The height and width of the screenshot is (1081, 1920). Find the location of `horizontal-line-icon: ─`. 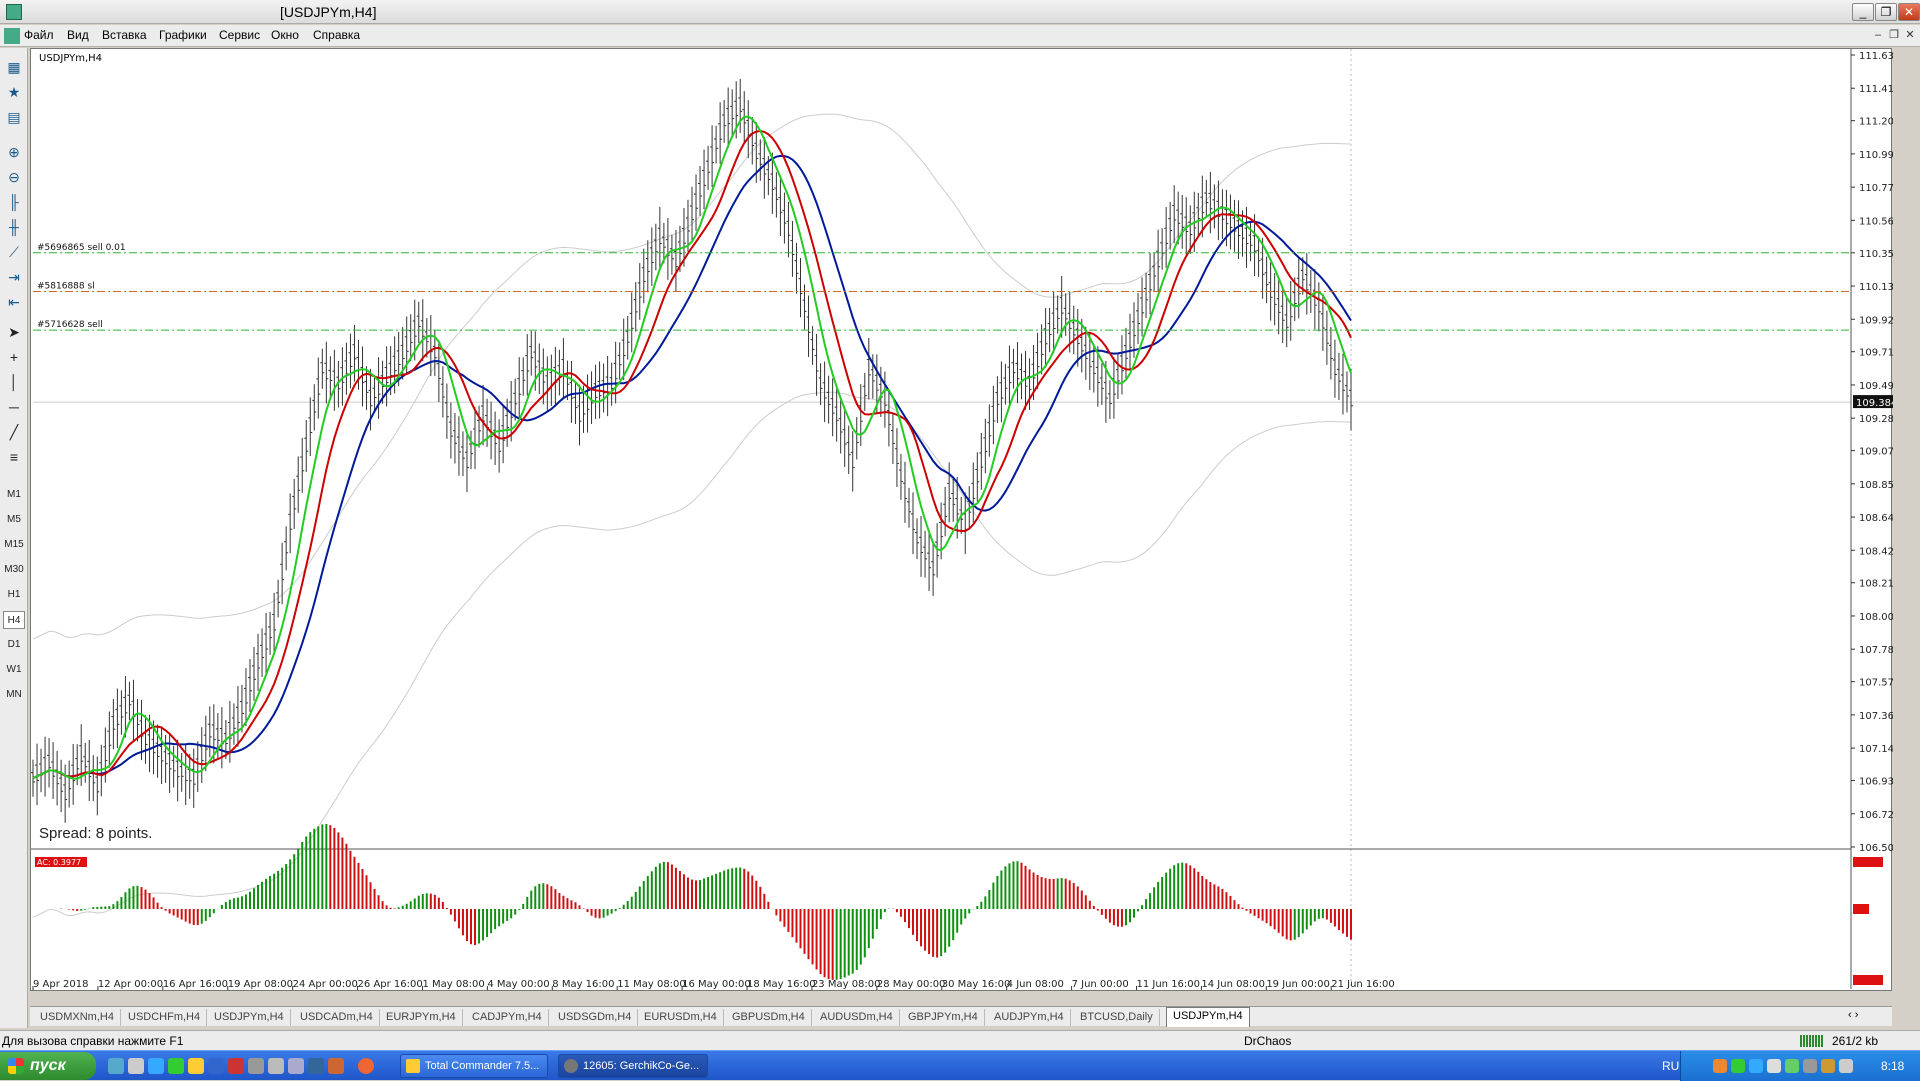

horizontal-line-icon: ─ is located at coordinates (14, 407).